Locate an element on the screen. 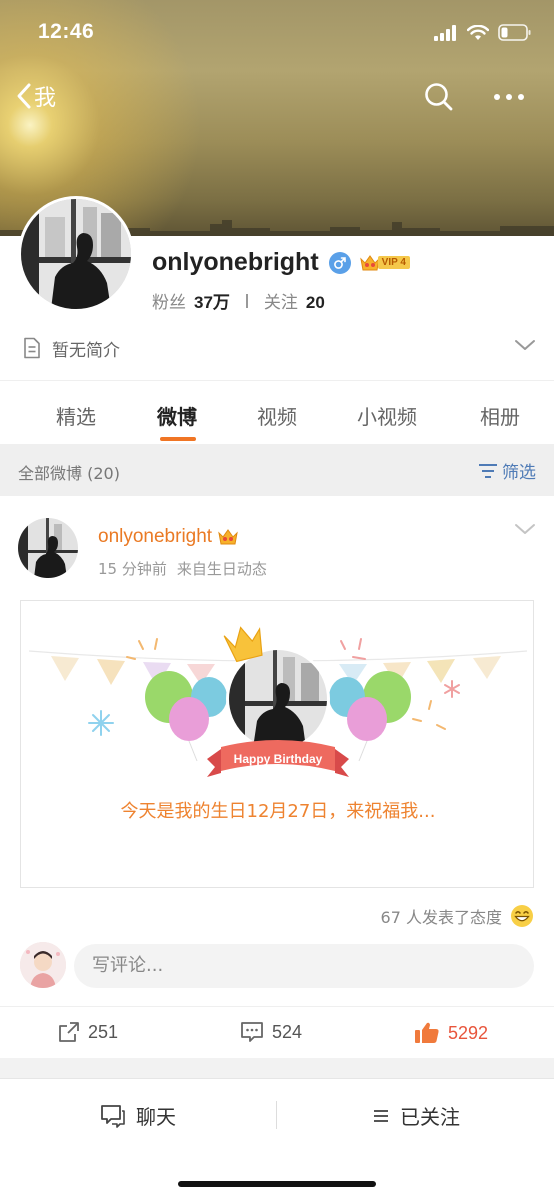 This screenshot has height=1200, width=554. tab-weibo: 微博 is located at coordinates (177, 415).